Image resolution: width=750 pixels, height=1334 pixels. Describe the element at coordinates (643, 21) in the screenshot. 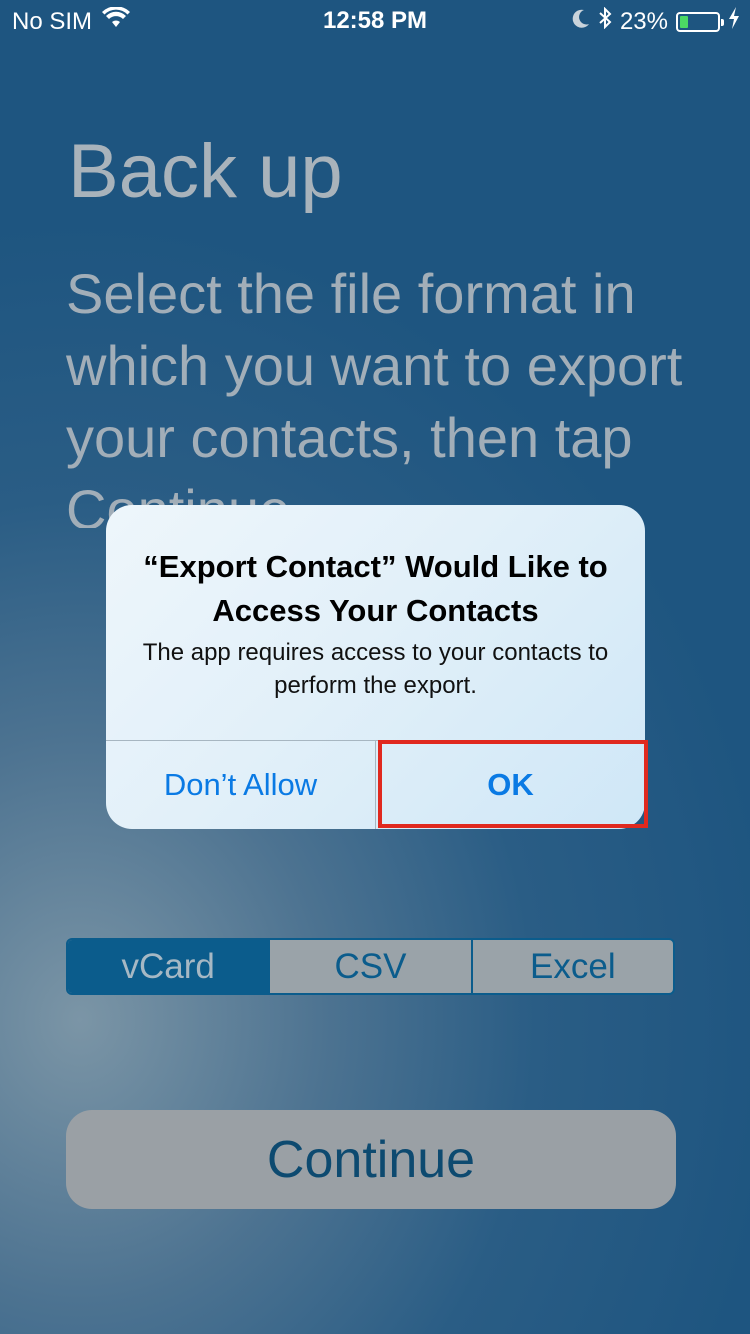

I see `battery-percent: 23%` at that location.